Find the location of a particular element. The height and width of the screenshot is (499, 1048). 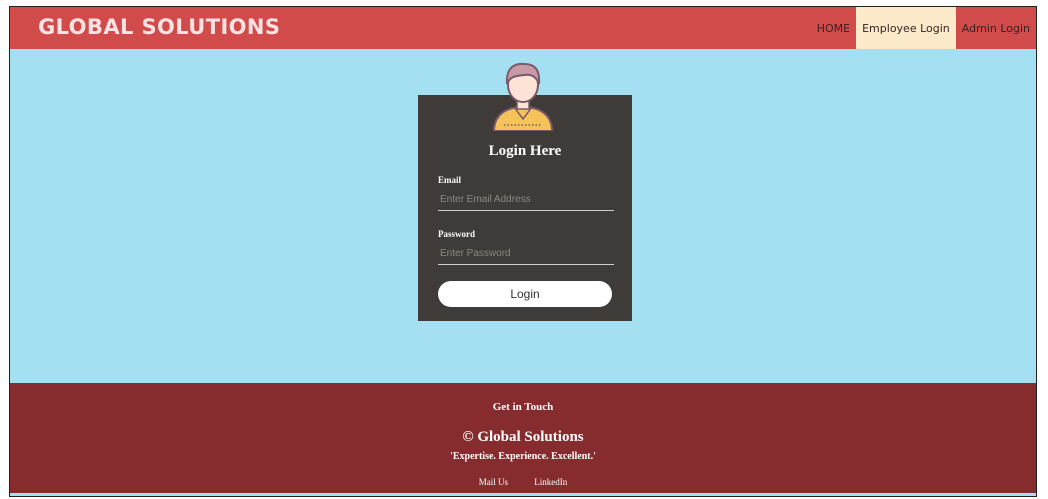

brand-logo: GLOBAL SOLUTIONS is located at coordinates (159, 27).